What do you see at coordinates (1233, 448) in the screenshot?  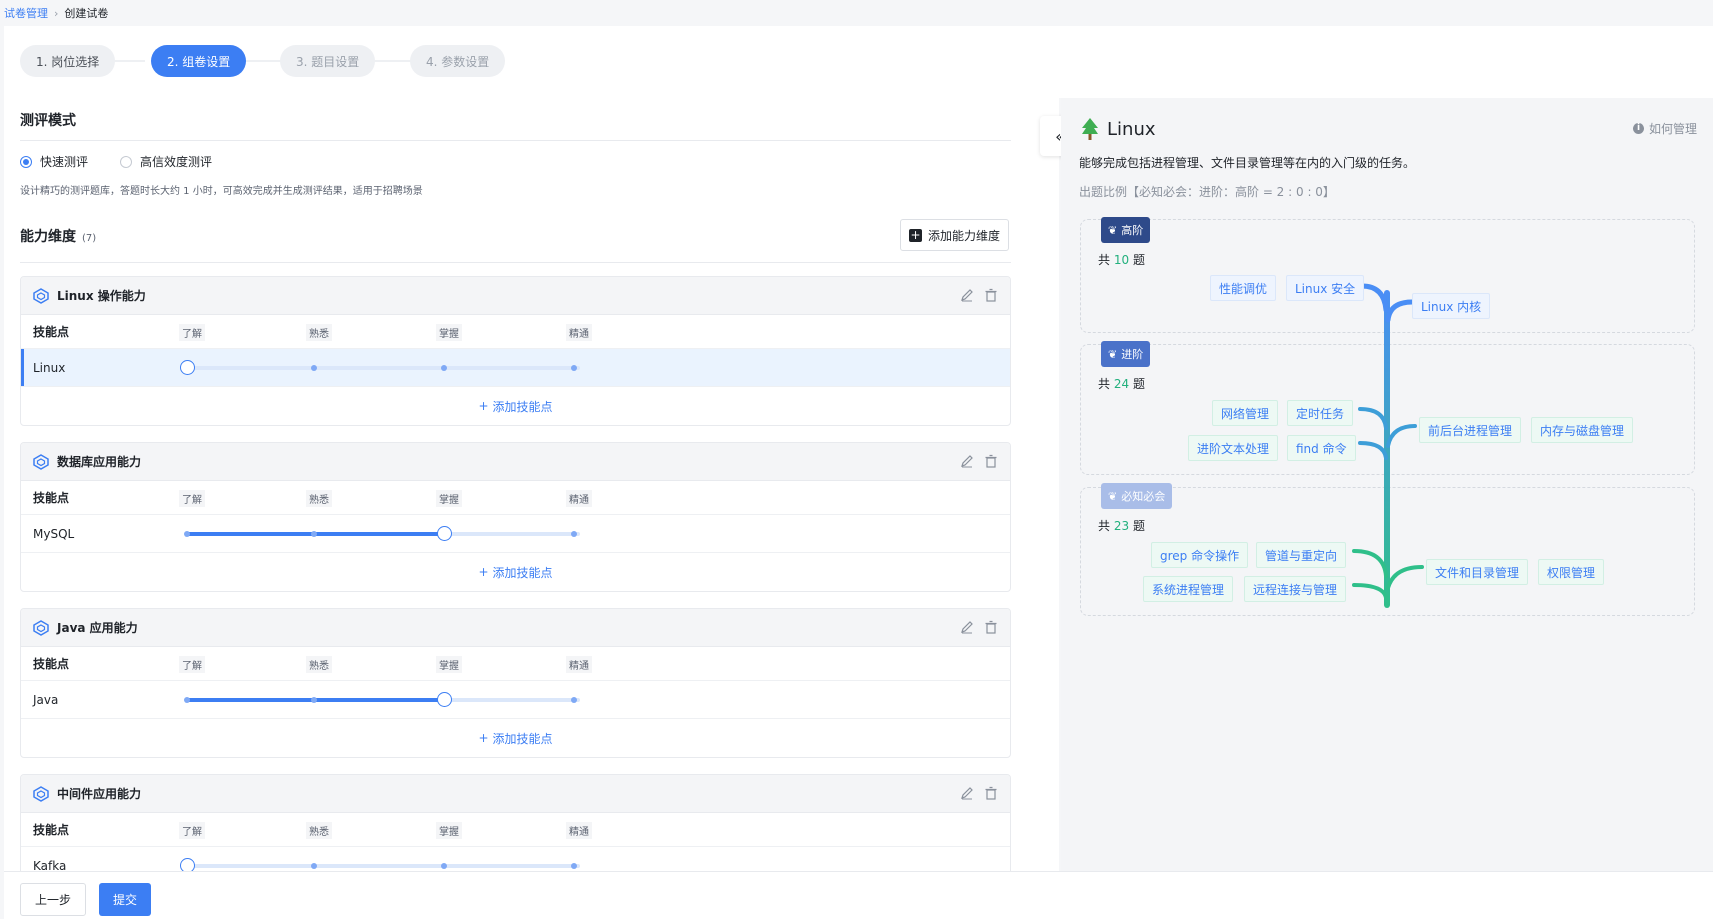 I see `topic-tag: 进阶文本处理` at bounding box center [1233, 448].